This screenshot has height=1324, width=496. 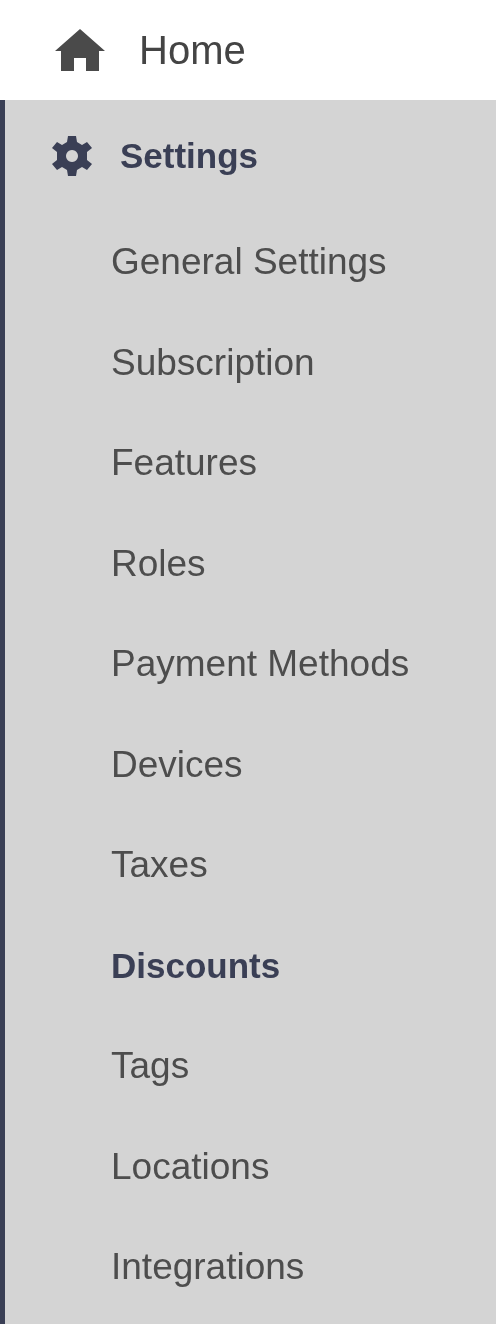 I want to click on submenu-item: Devices, so click(x=250, y=764).